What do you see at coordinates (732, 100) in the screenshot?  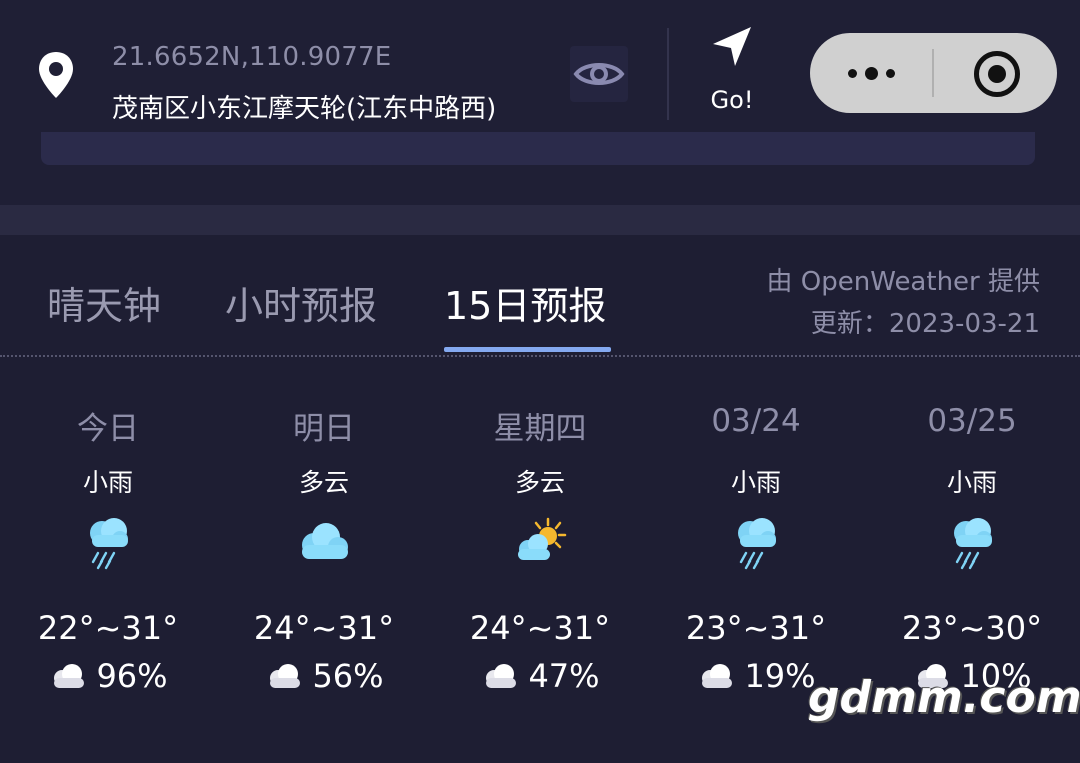 I see `go-button: Go!` at bounding box center [732, 100].